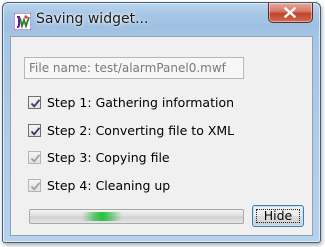 The image size is (325, 247). What do you see at coordinates (141, 102) in the screenshot?
I see `step-label: Step 1: Gathering information` at bounding box center [141, 102].